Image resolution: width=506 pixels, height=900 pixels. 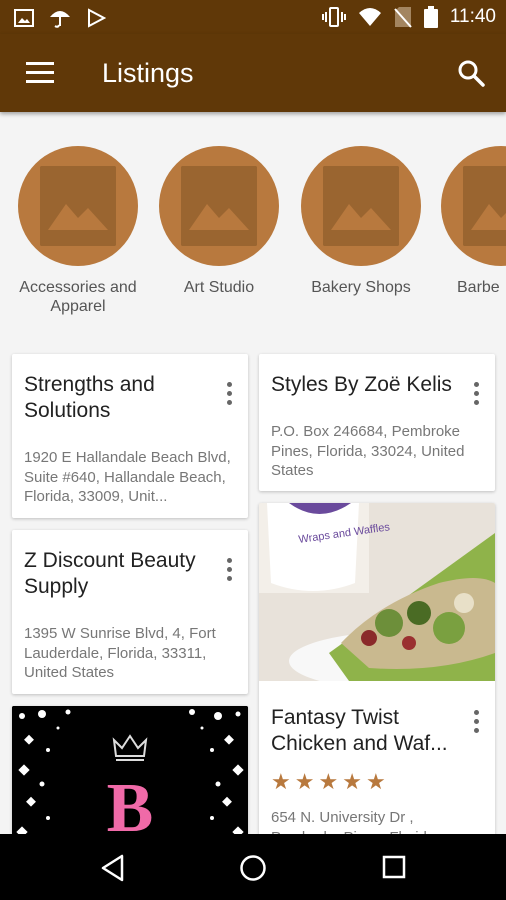 I want to click on category-item: Art Studio, so click(x=219, y=221).